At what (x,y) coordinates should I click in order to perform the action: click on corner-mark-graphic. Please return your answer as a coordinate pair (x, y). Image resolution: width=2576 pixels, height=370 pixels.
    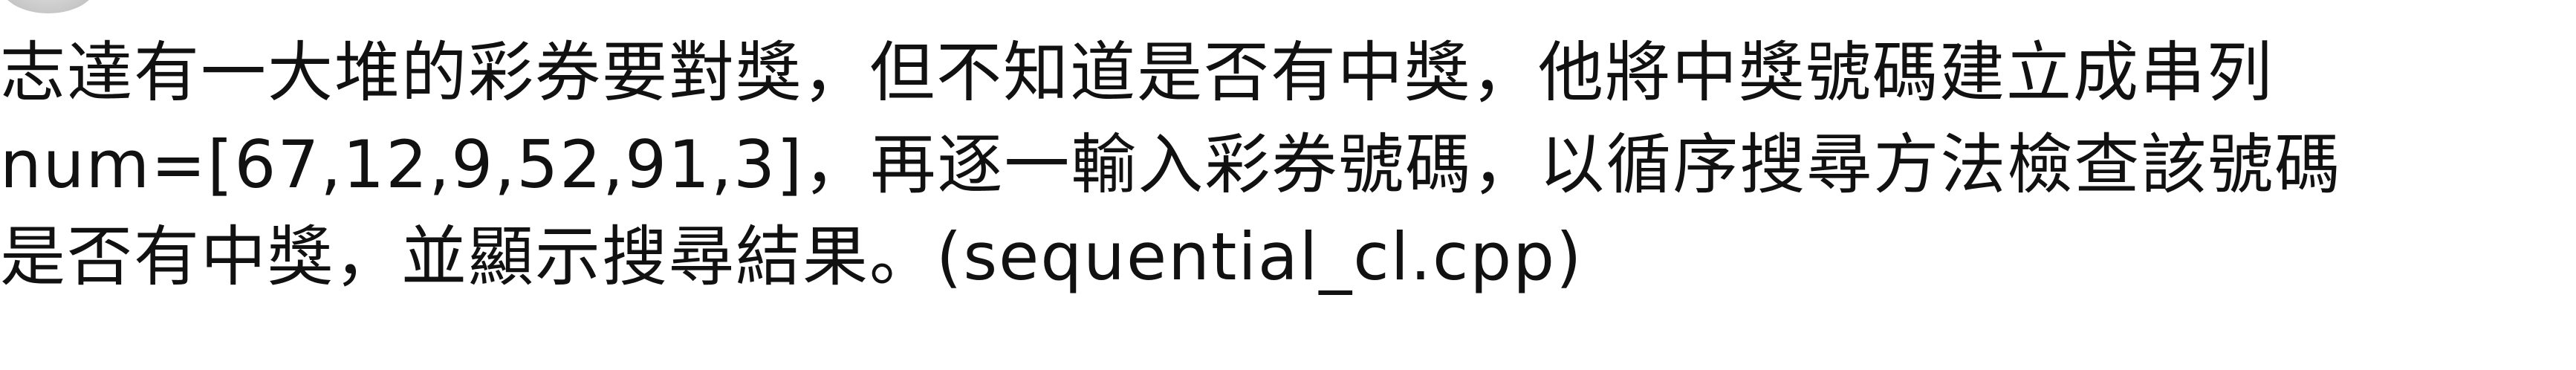
    Looking at the image, I should click on (48, 6).